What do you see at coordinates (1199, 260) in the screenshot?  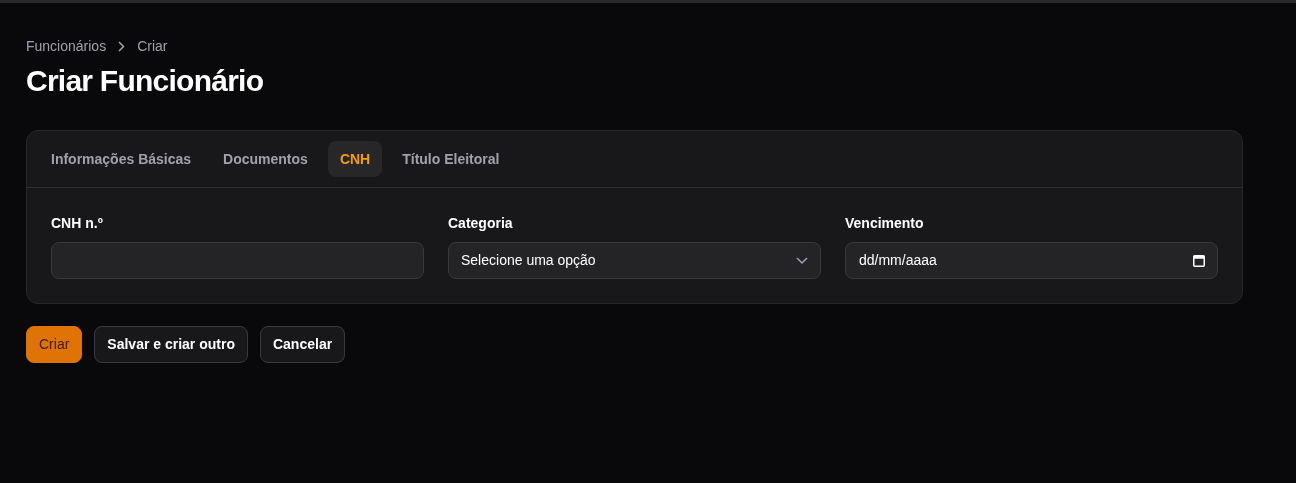 I see `calendar-icon` at bounding box center [1199, 260].